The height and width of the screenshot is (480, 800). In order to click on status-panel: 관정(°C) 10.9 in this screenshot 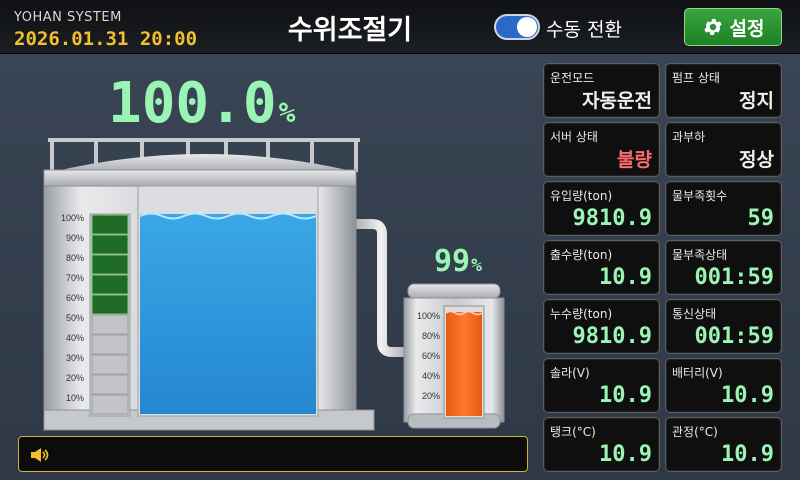, I will do `click(723, 444)`.